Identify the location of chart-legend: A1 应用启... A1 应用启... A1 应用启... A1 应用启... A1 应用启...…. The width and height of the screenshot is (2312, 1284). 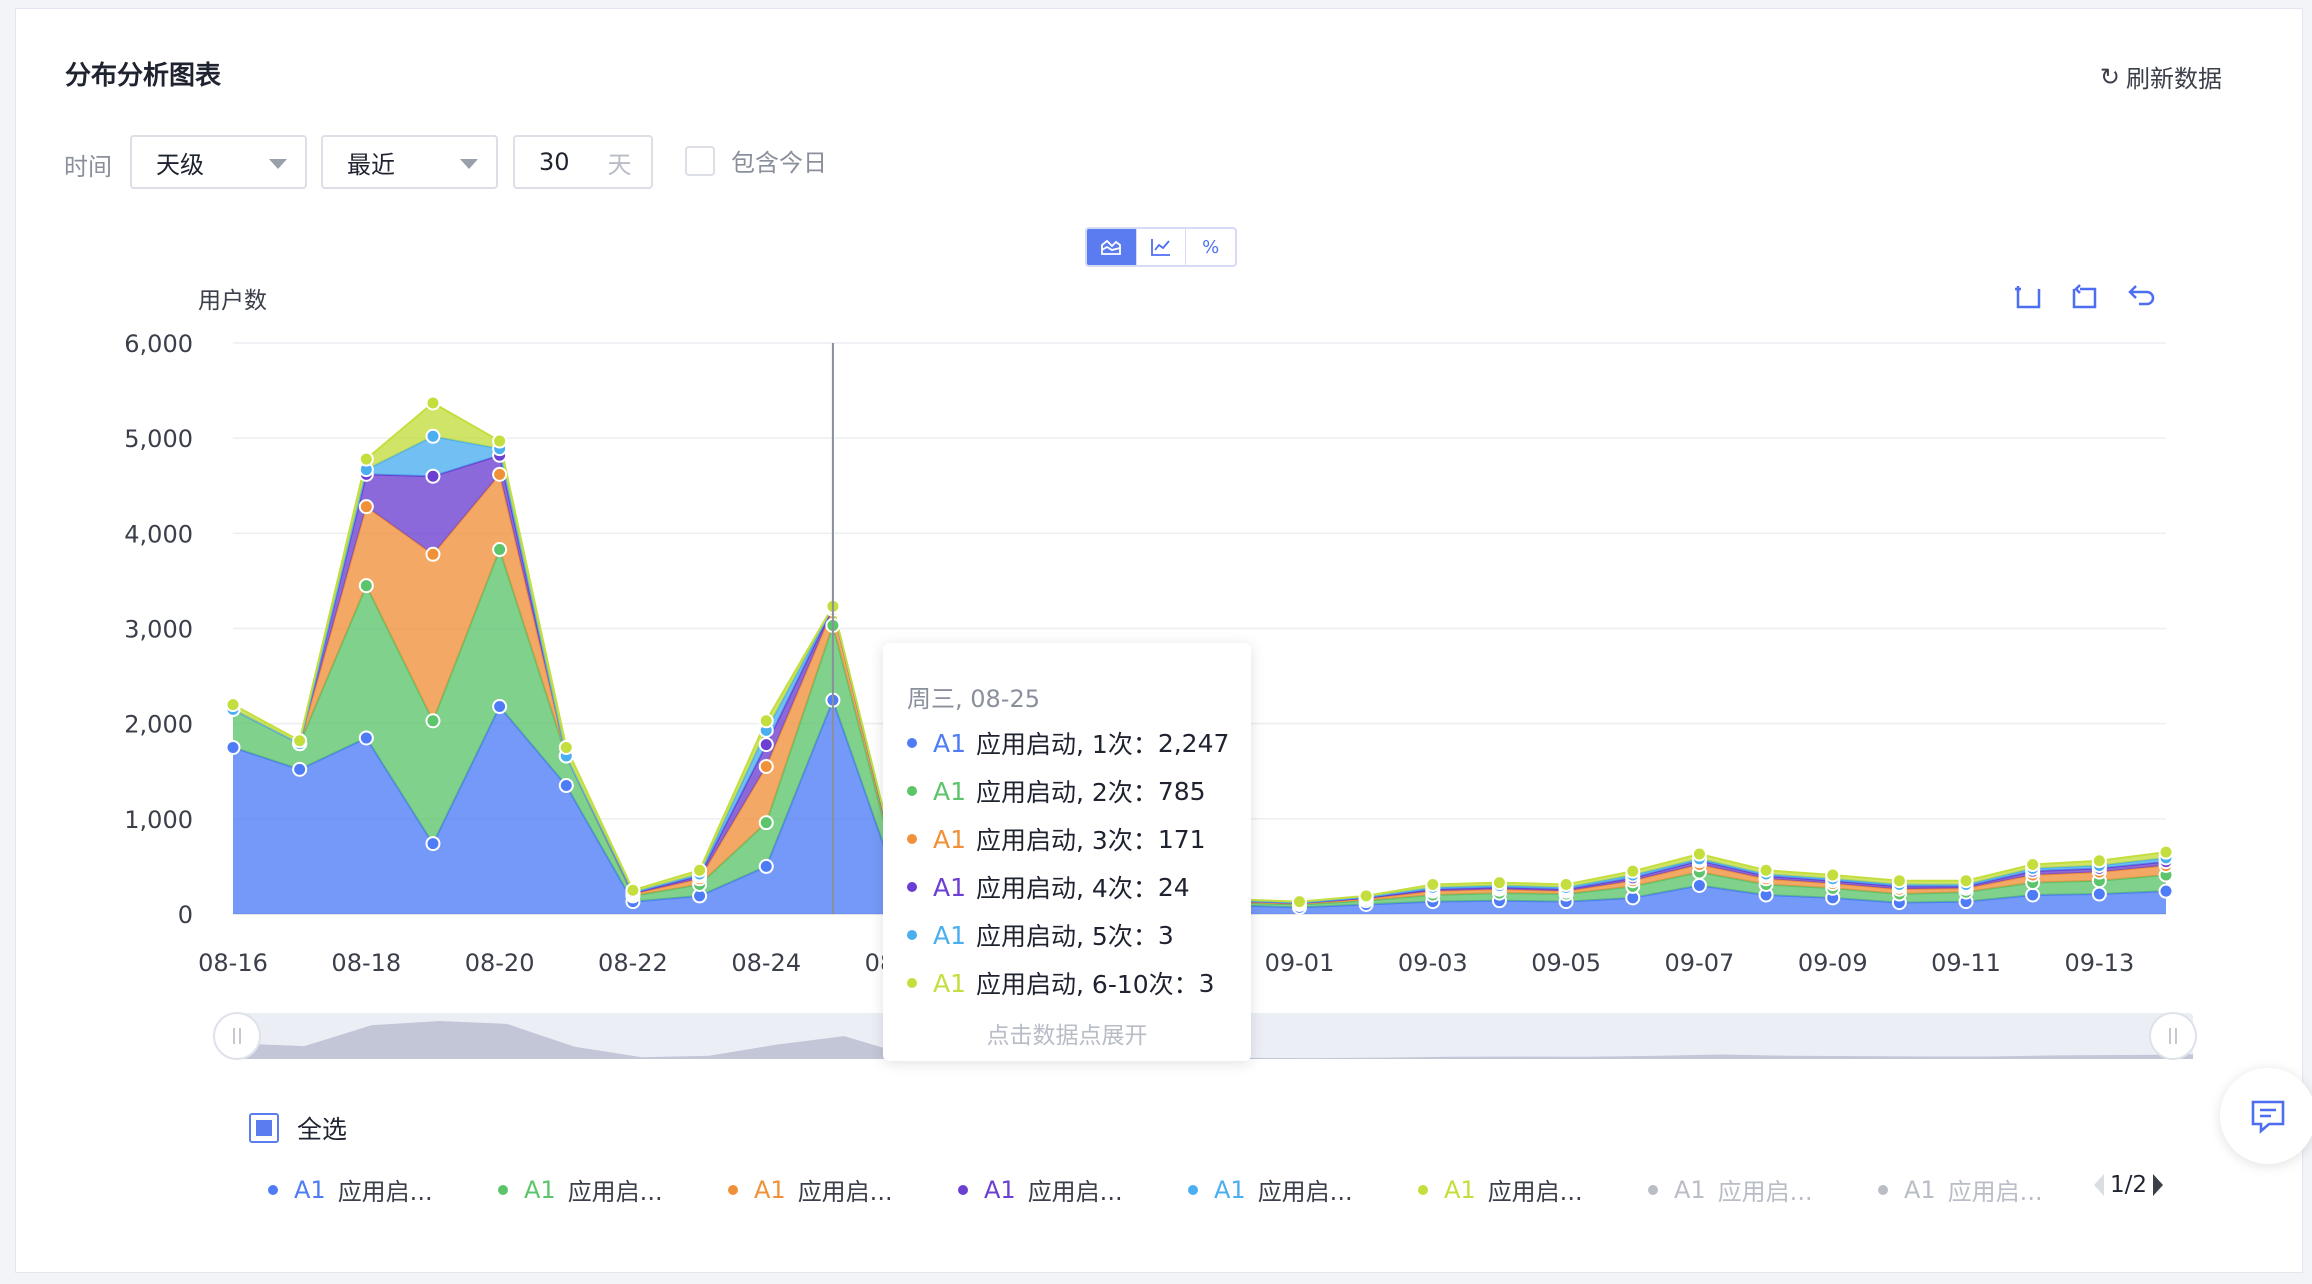
(1218, 1189).